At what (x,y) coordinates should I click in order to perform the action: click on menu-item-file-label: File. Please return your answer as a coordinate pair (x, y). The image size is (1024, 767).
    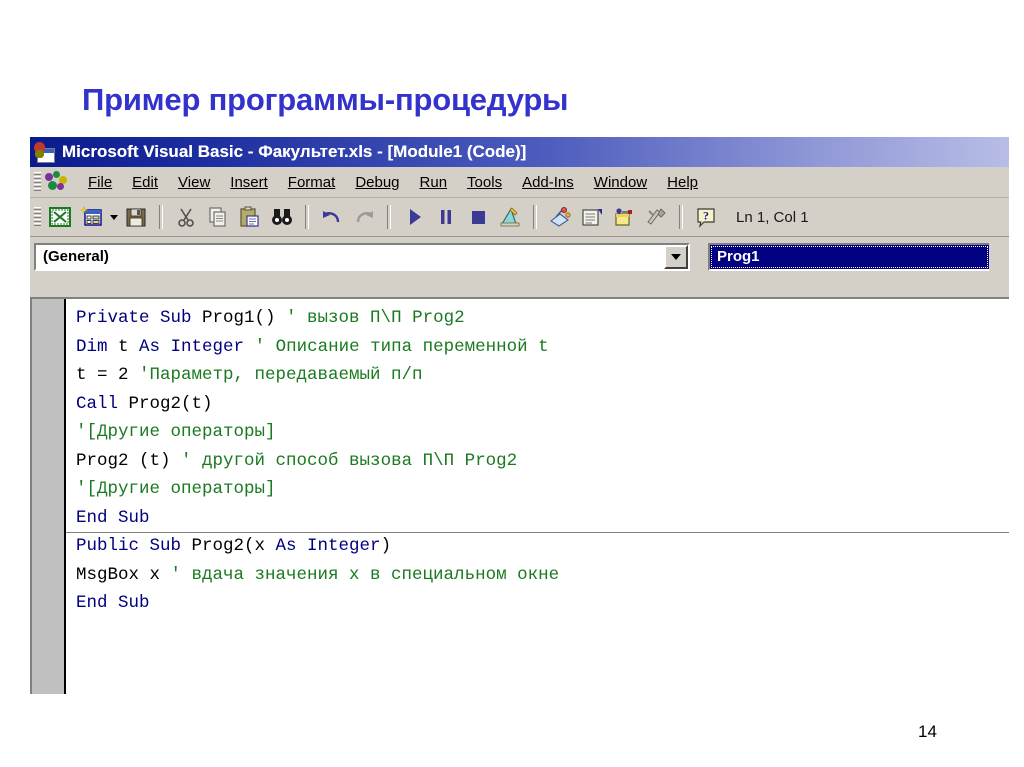
    Looking at the image, I should click on (100, 182).